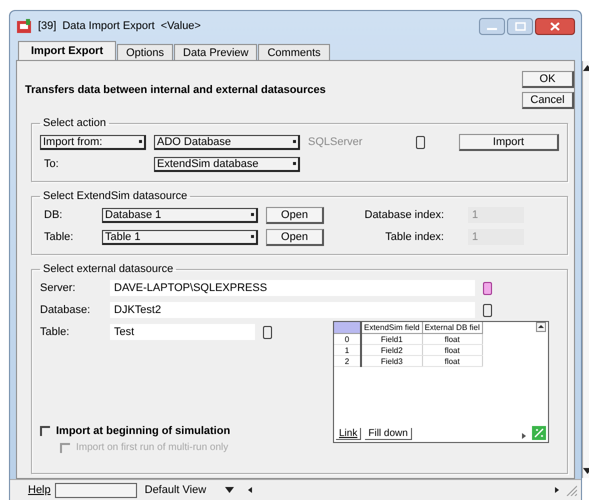 Image resolution: width=589 pixels, height=500 pixels. I want to click on column-header: ExtendSim field, so click(391, 328).